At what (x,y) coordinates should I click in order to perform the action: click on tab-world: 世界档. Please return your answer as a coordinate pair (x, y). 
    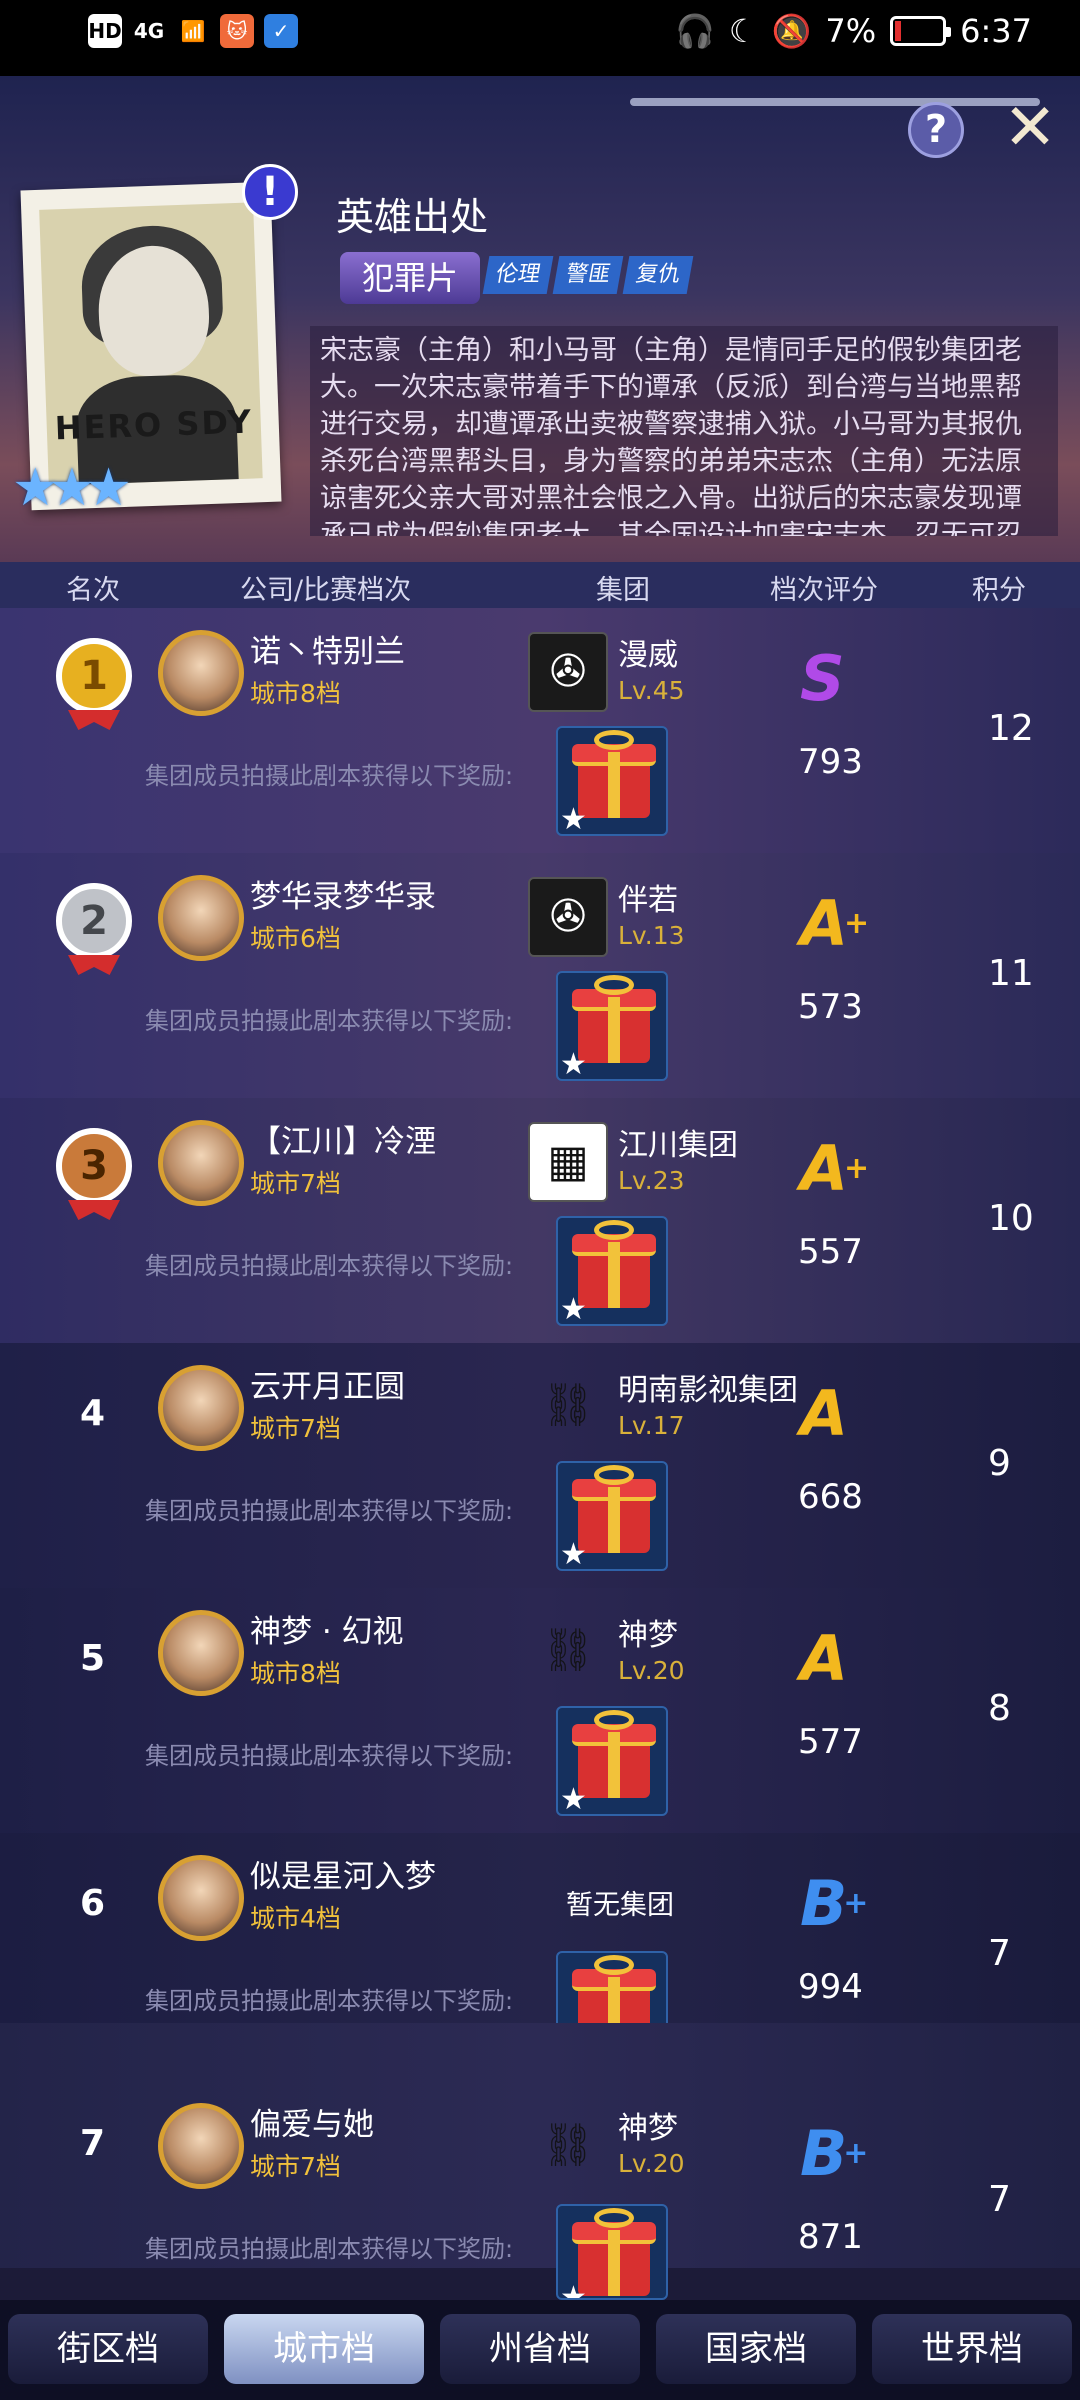
    Looking at the image, I should click on (972, 2349).